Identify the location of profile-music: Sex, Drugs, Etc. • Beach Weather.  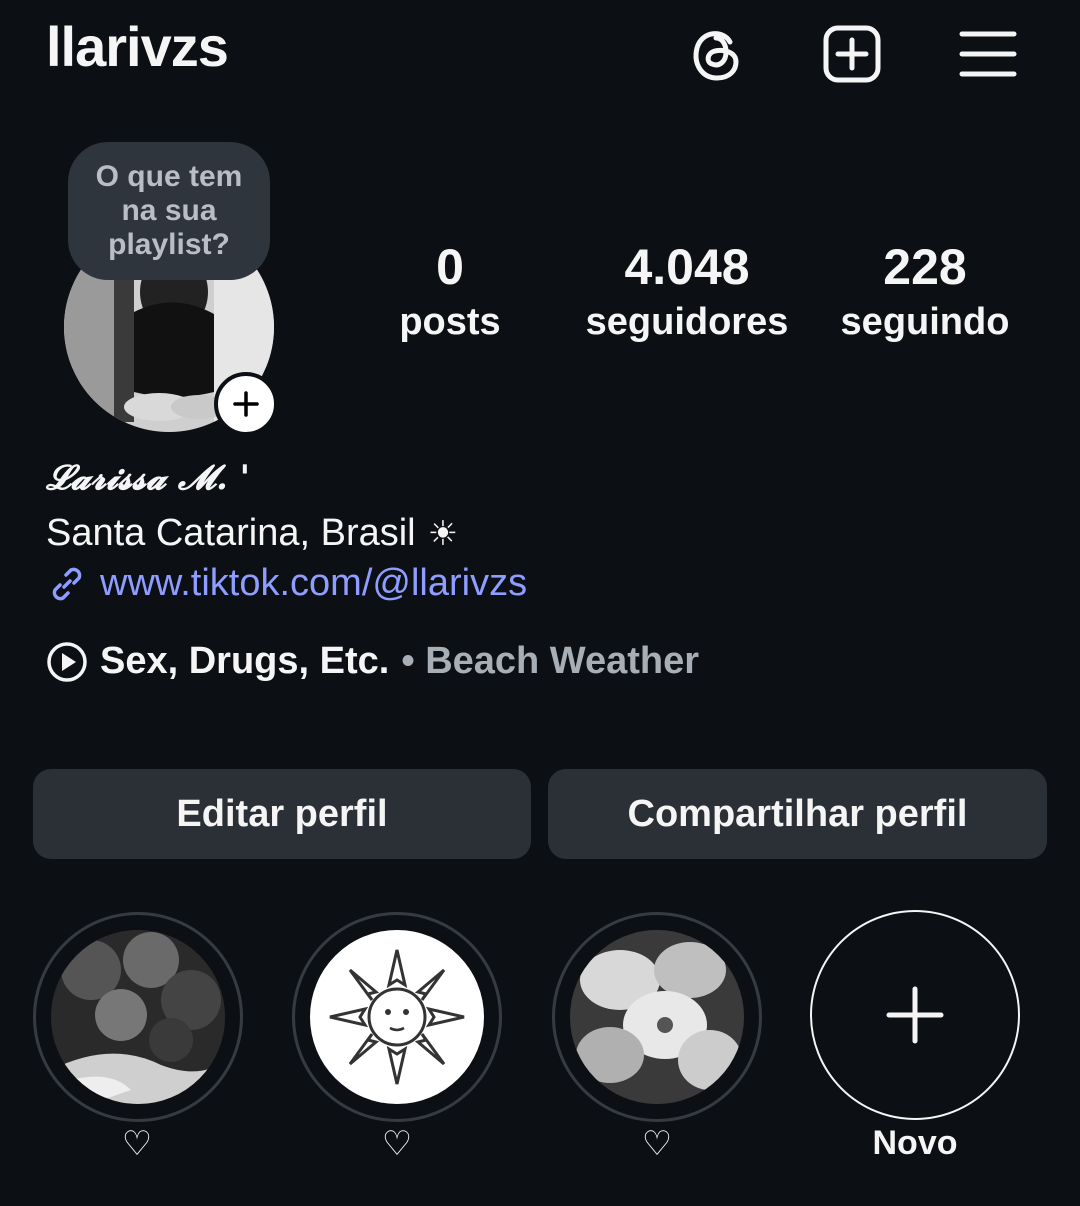
(372, 661).